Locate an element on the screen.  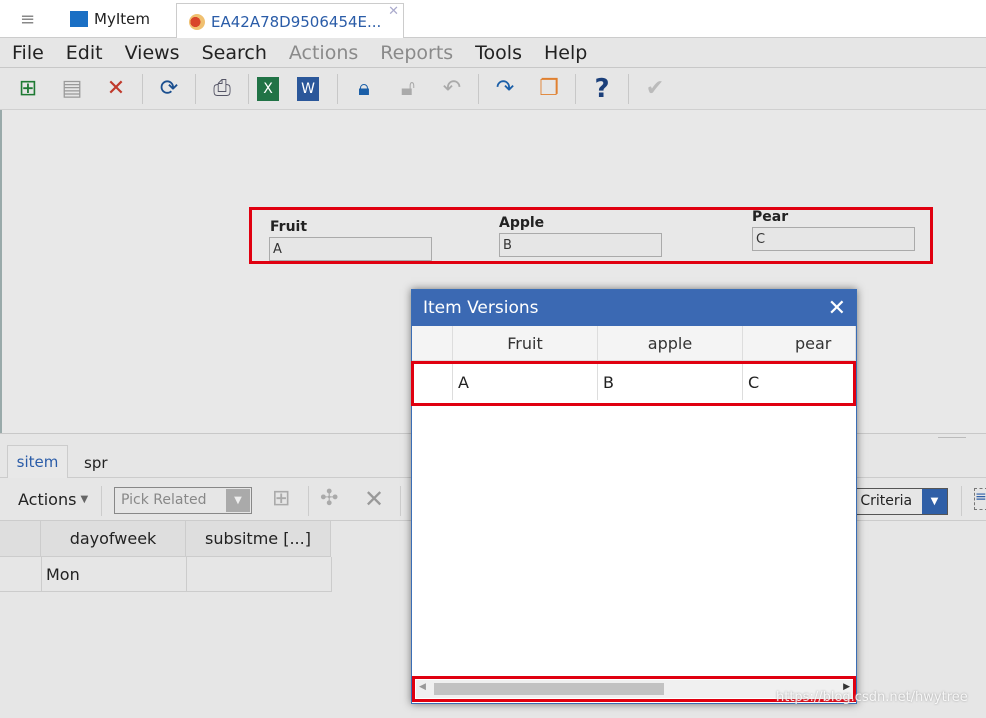
save-icon: ▤ is located at coordinates (72, 89).